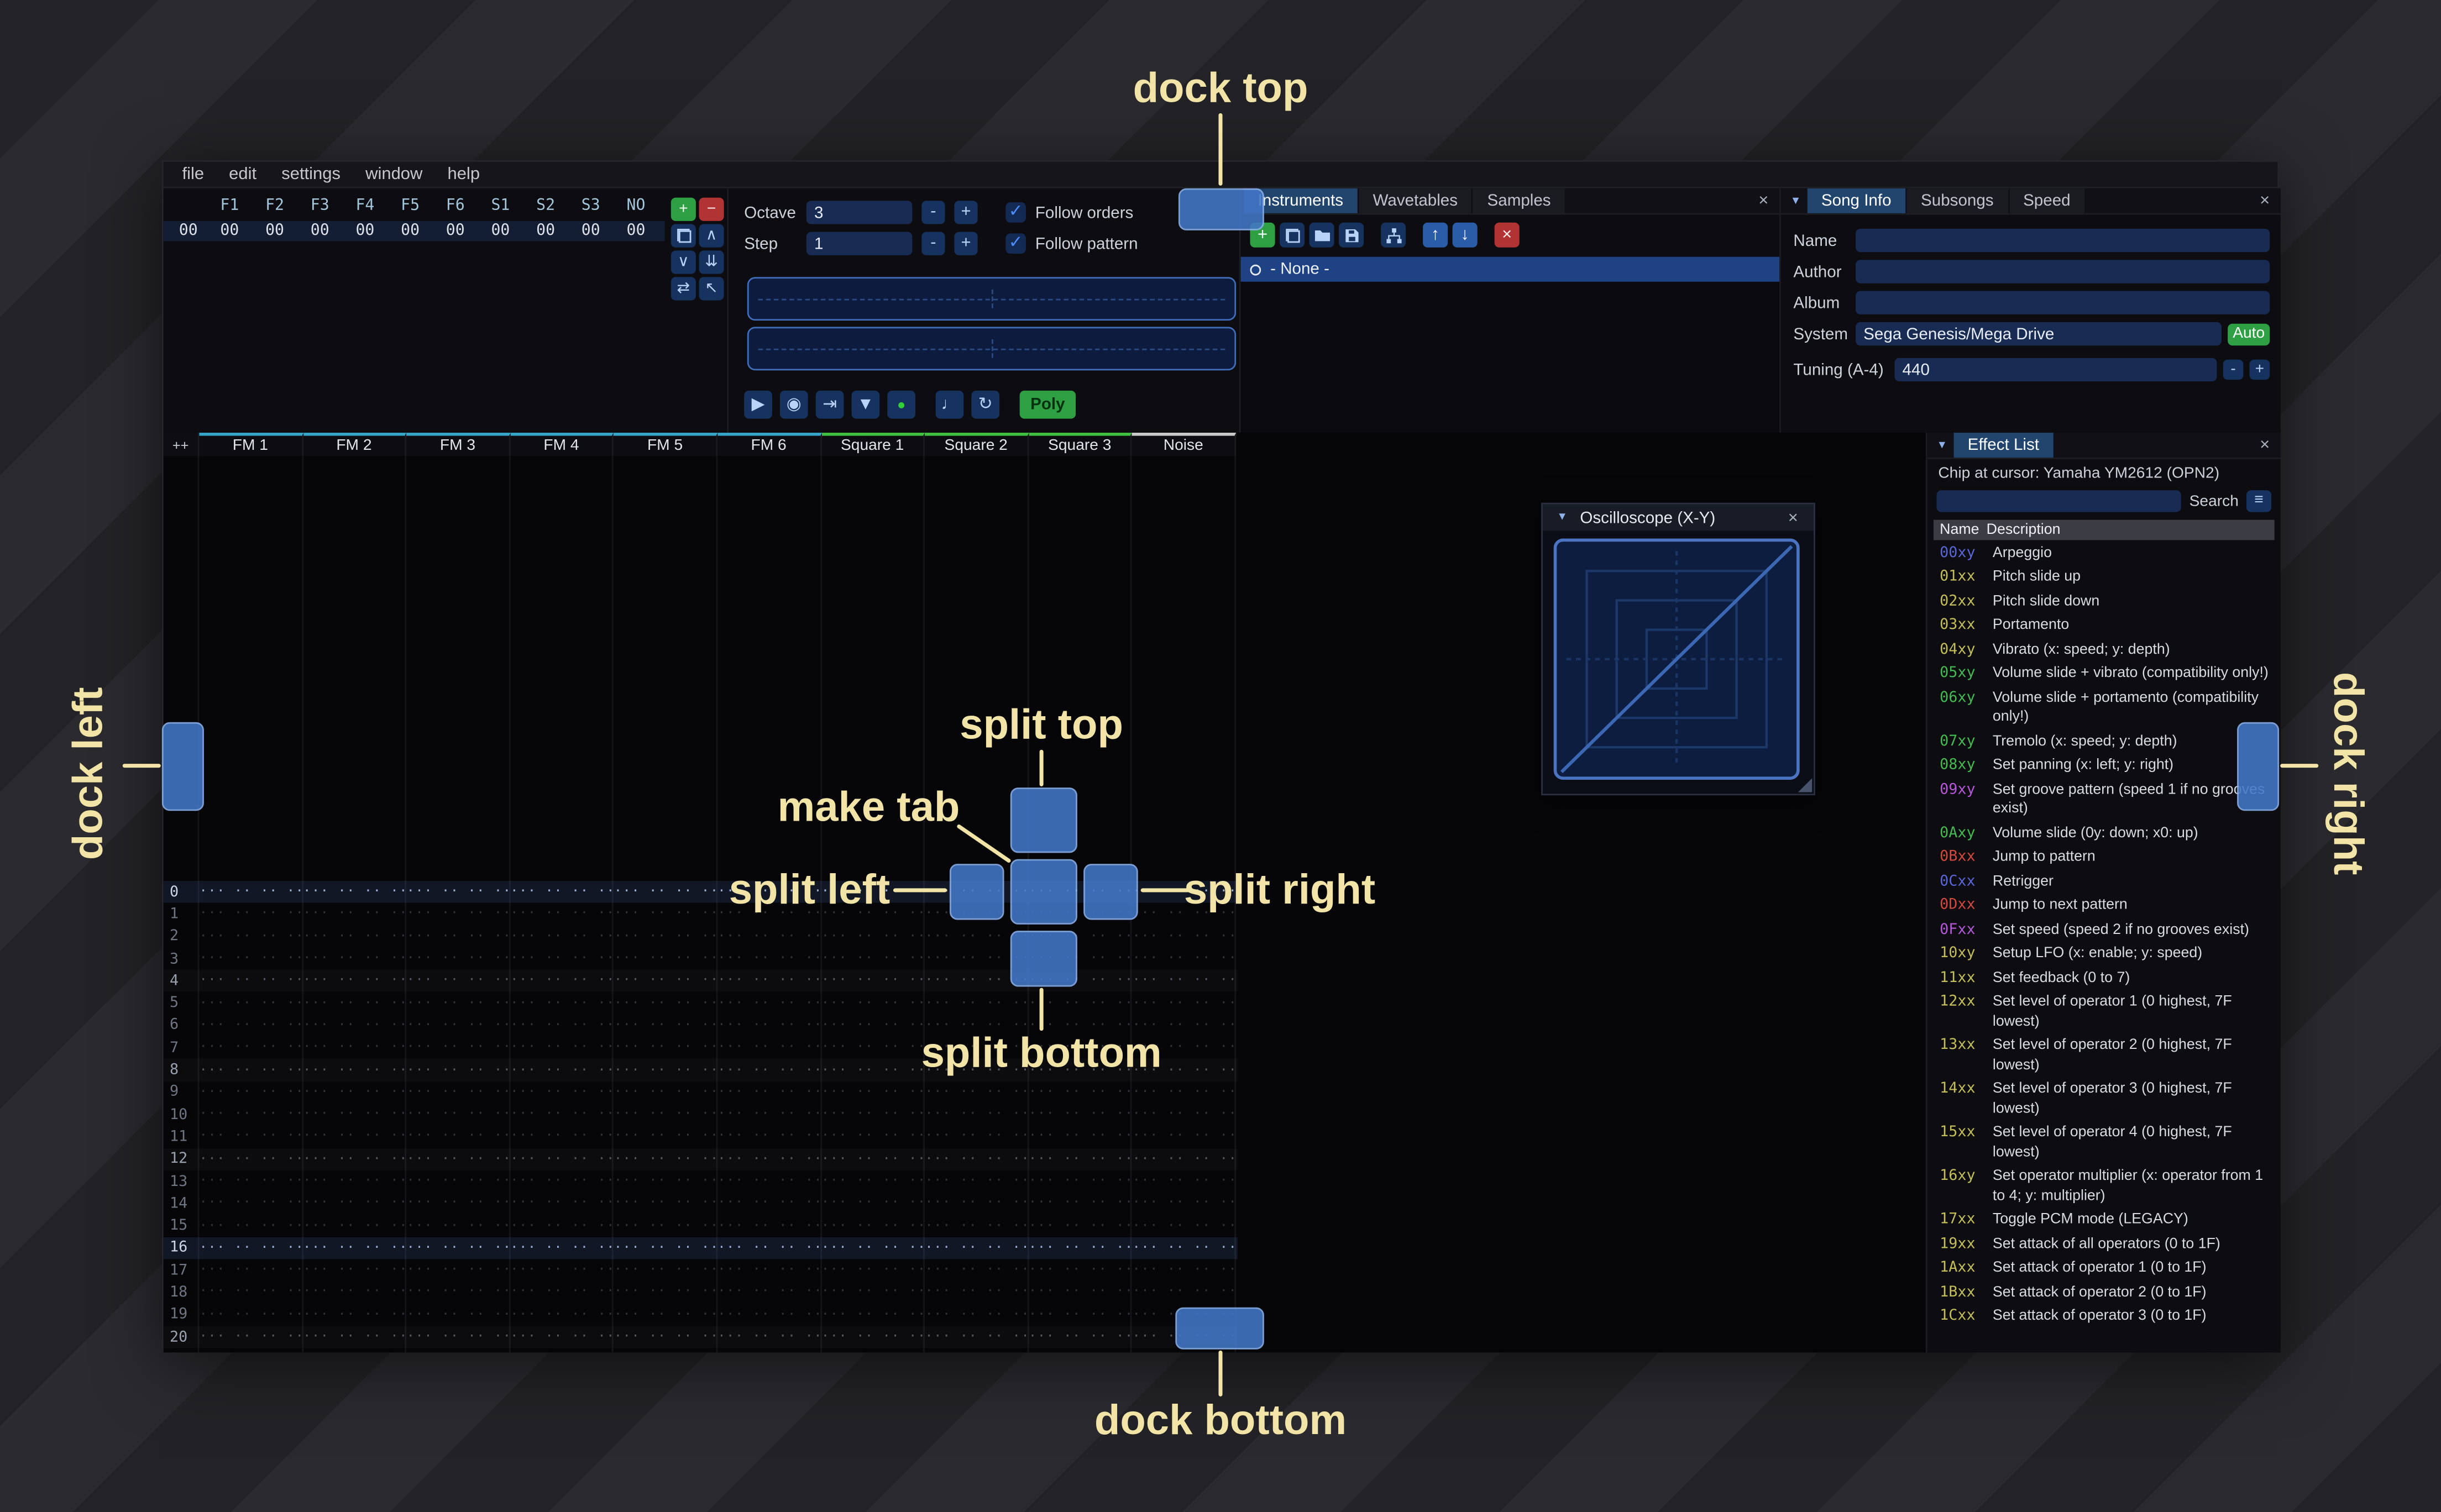  I want to click on effect-row-07xy: 07xy Tremolo (x: speed; y: depth), so click(2105, 742).